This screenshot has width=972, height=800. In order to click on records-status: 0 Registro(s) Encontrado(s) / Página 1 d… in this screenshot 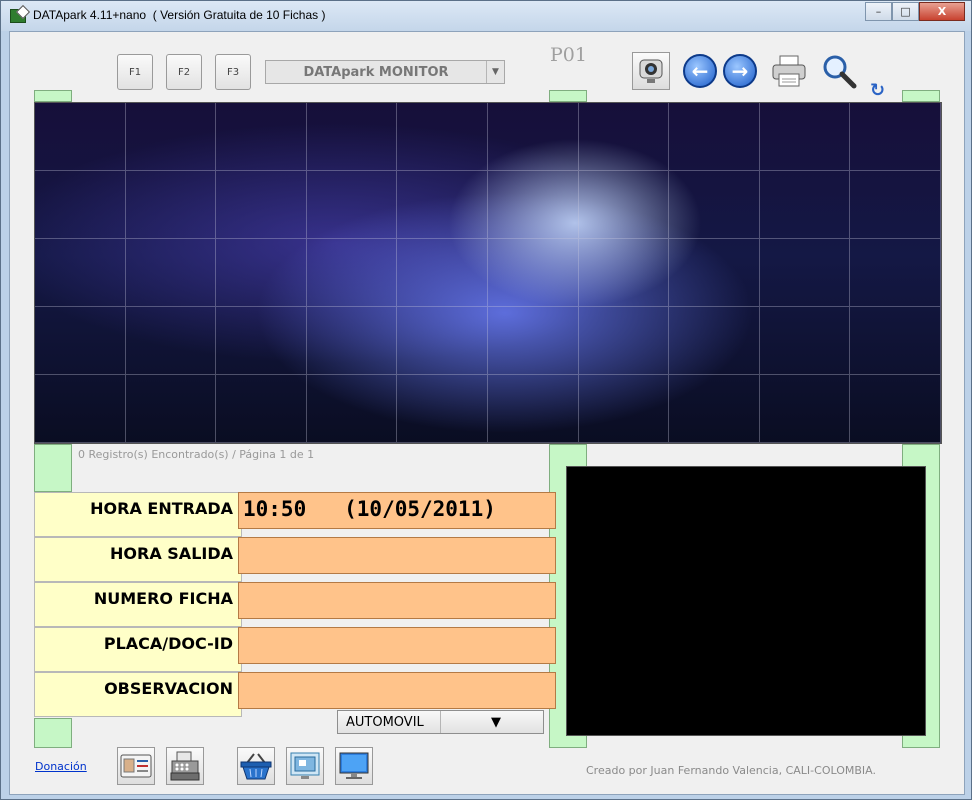, I will do `click(196, 454)`.